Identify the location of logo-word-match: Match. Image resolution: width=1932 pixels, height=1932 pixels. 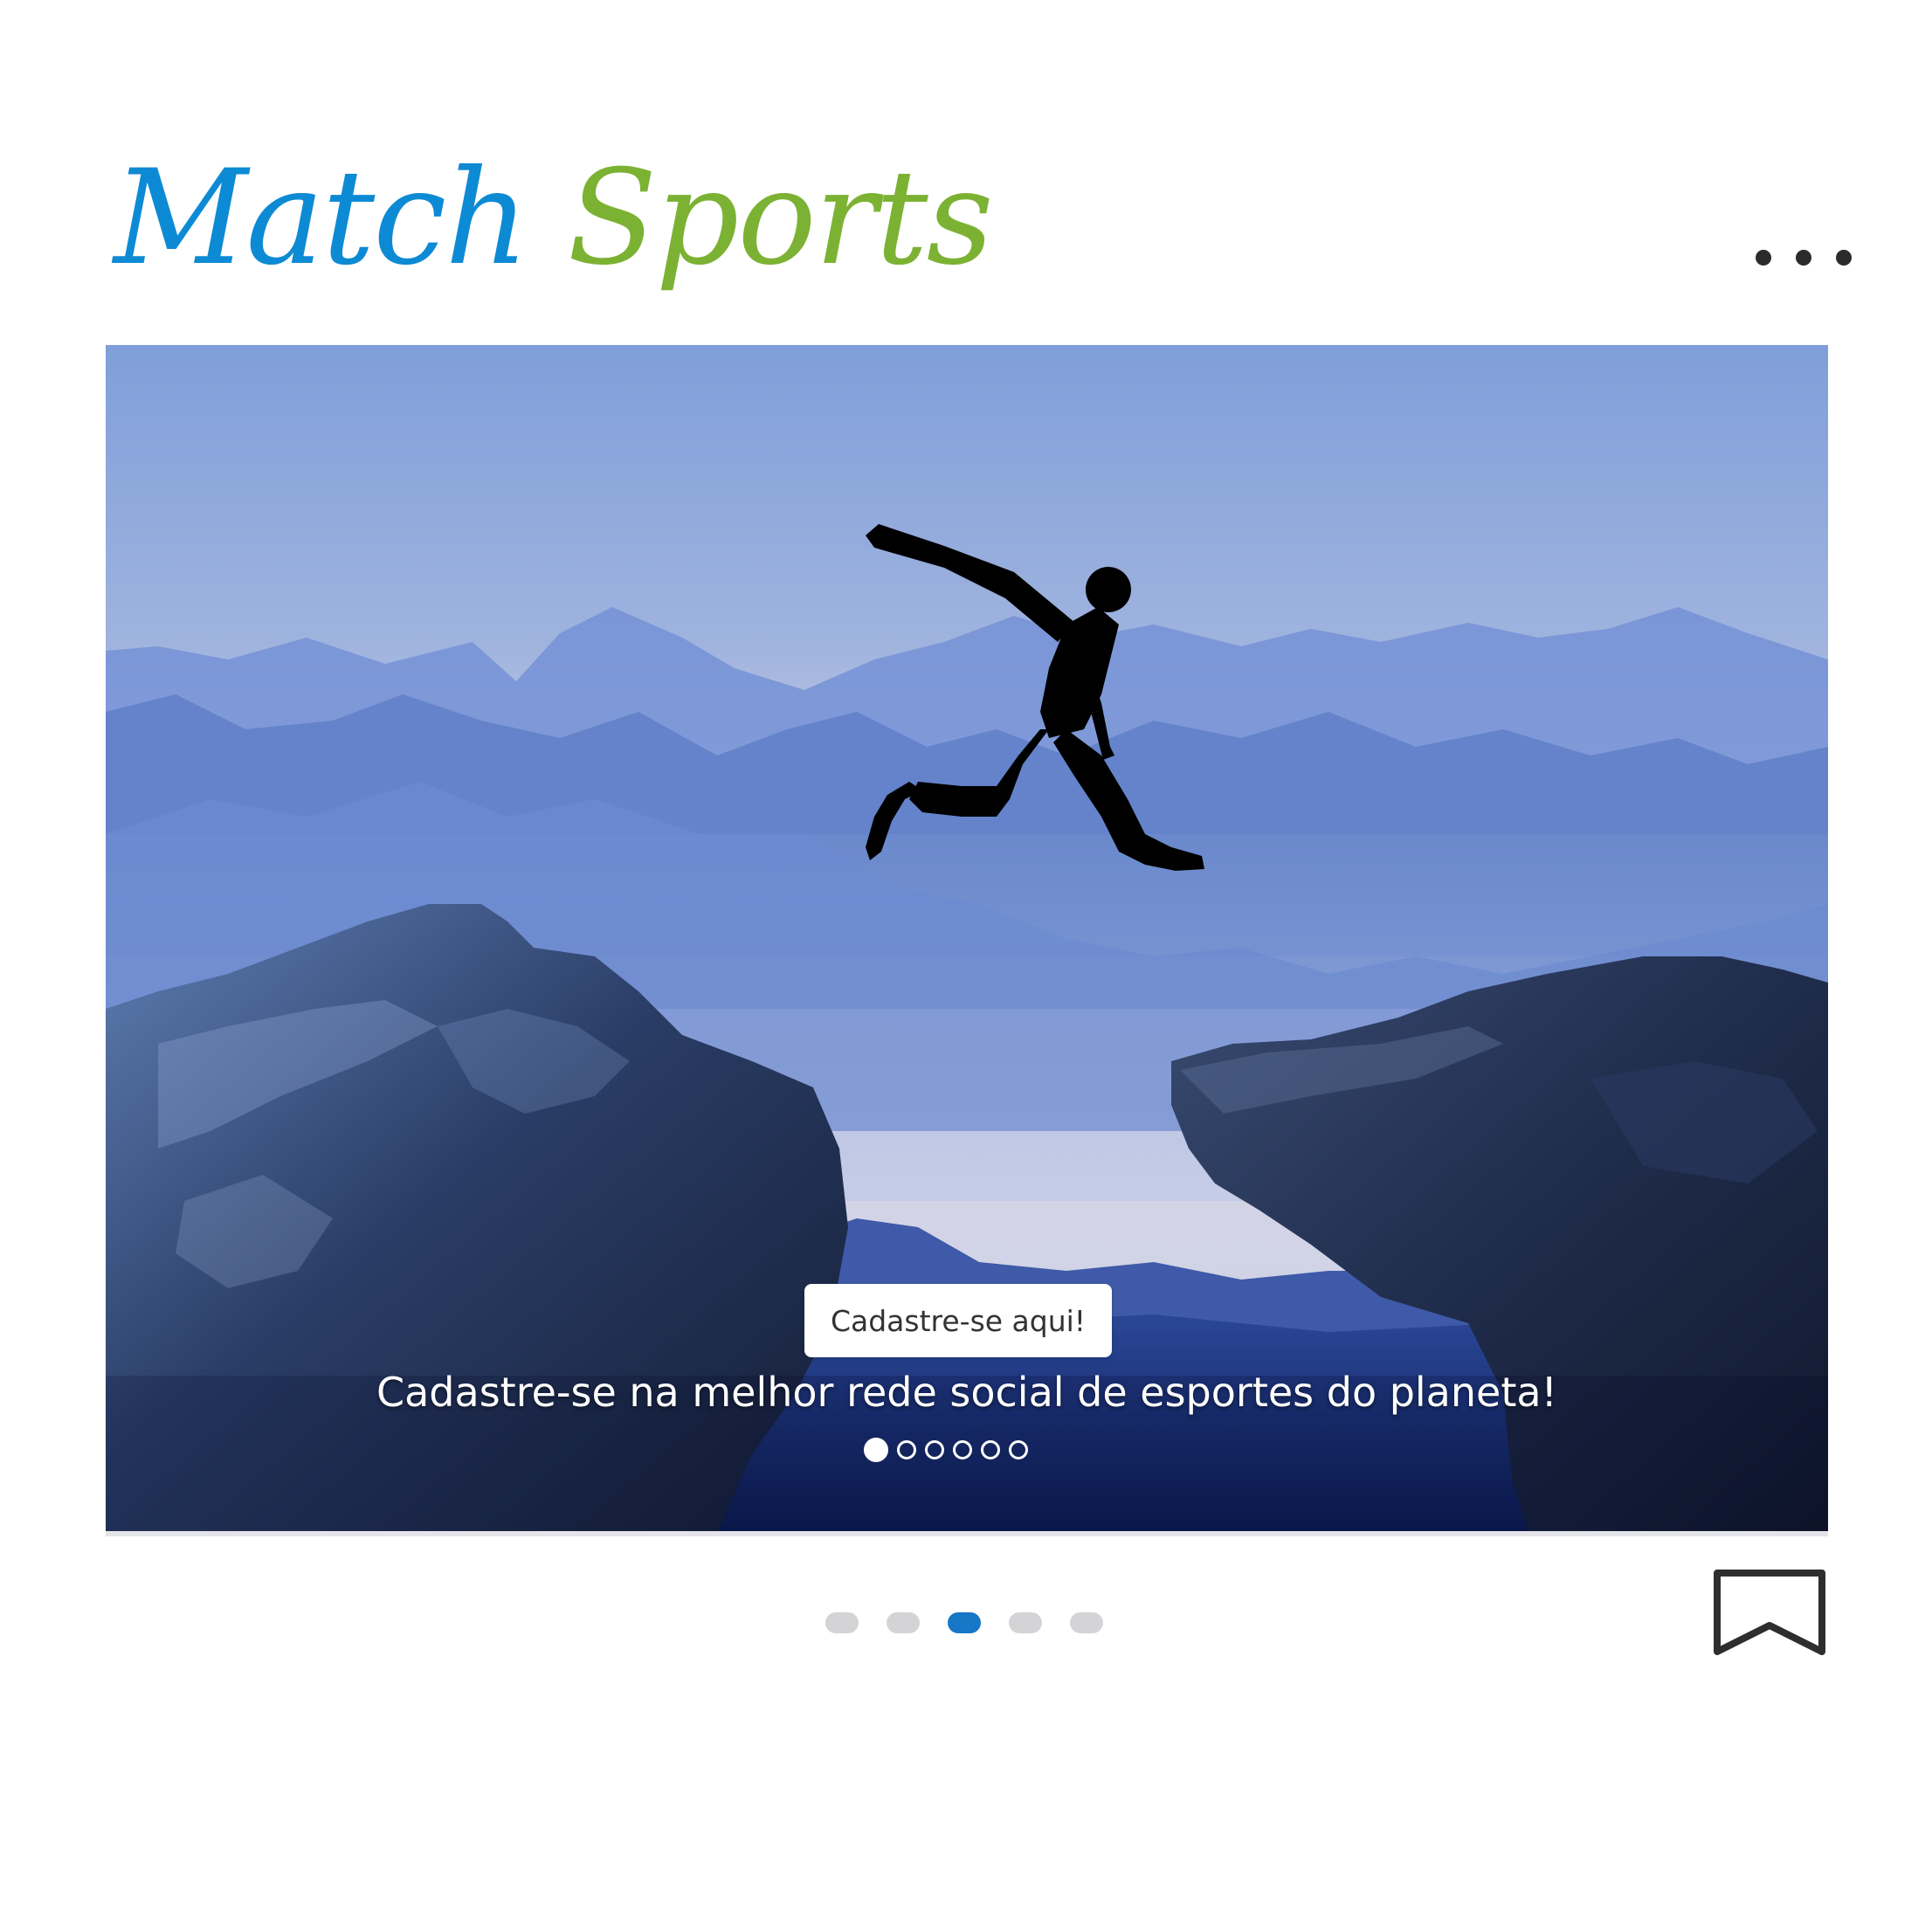
(321, 218).